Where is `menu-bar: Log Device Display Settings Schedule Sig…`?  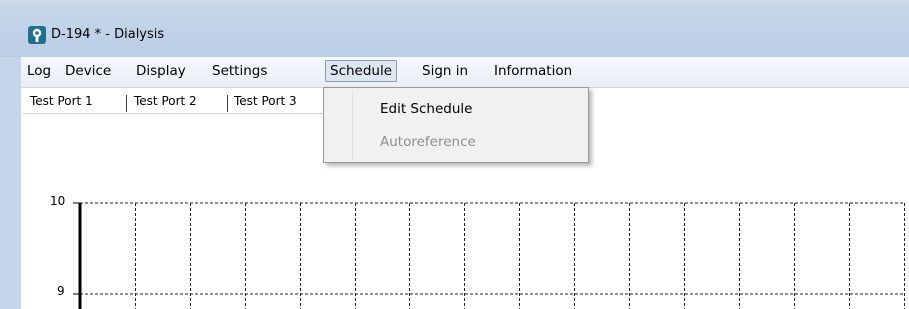
menu-bar: Log Device Display Settings Schedule Sig… is located at coordinates (465, 72).